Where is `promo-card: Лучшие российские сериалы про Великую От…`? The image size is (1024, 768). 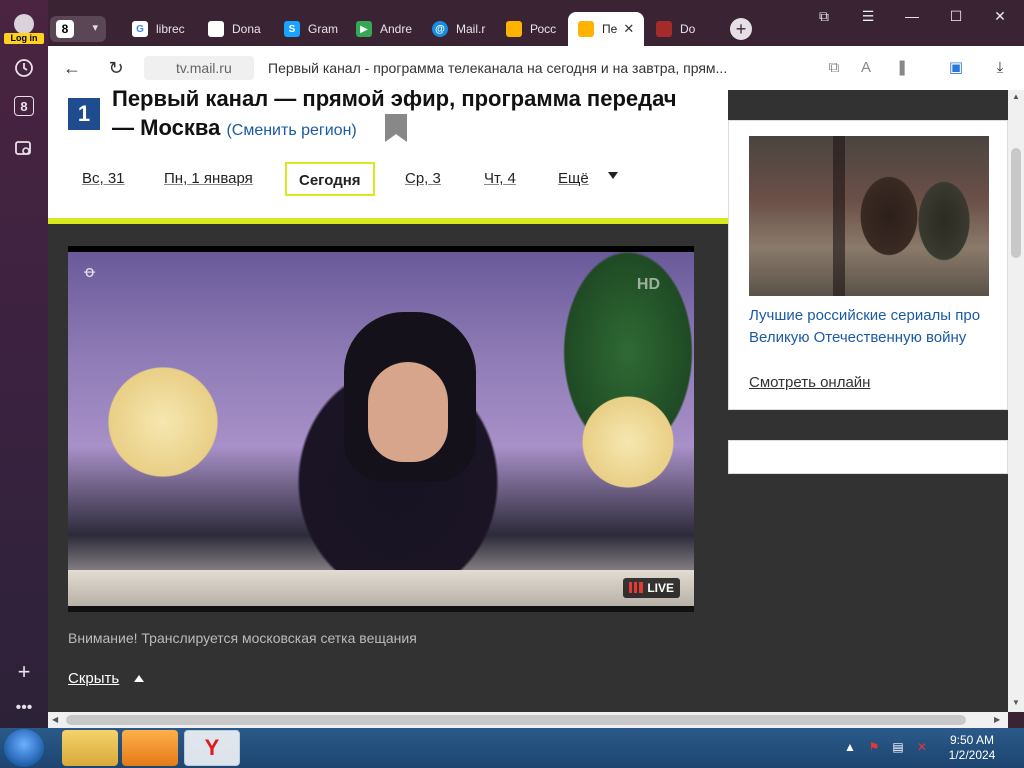
promo-card: Лучшие российские сериалы про Великую От… is located at coordinates (868, 265).